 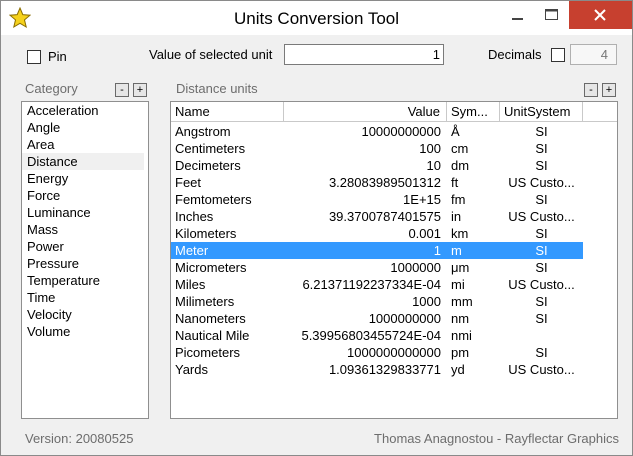 What do you see at coordinates (377, 301) in the screenshot?
I see `table-row: Milimeters 1000 mm SI` at bounding box center [377, 301].